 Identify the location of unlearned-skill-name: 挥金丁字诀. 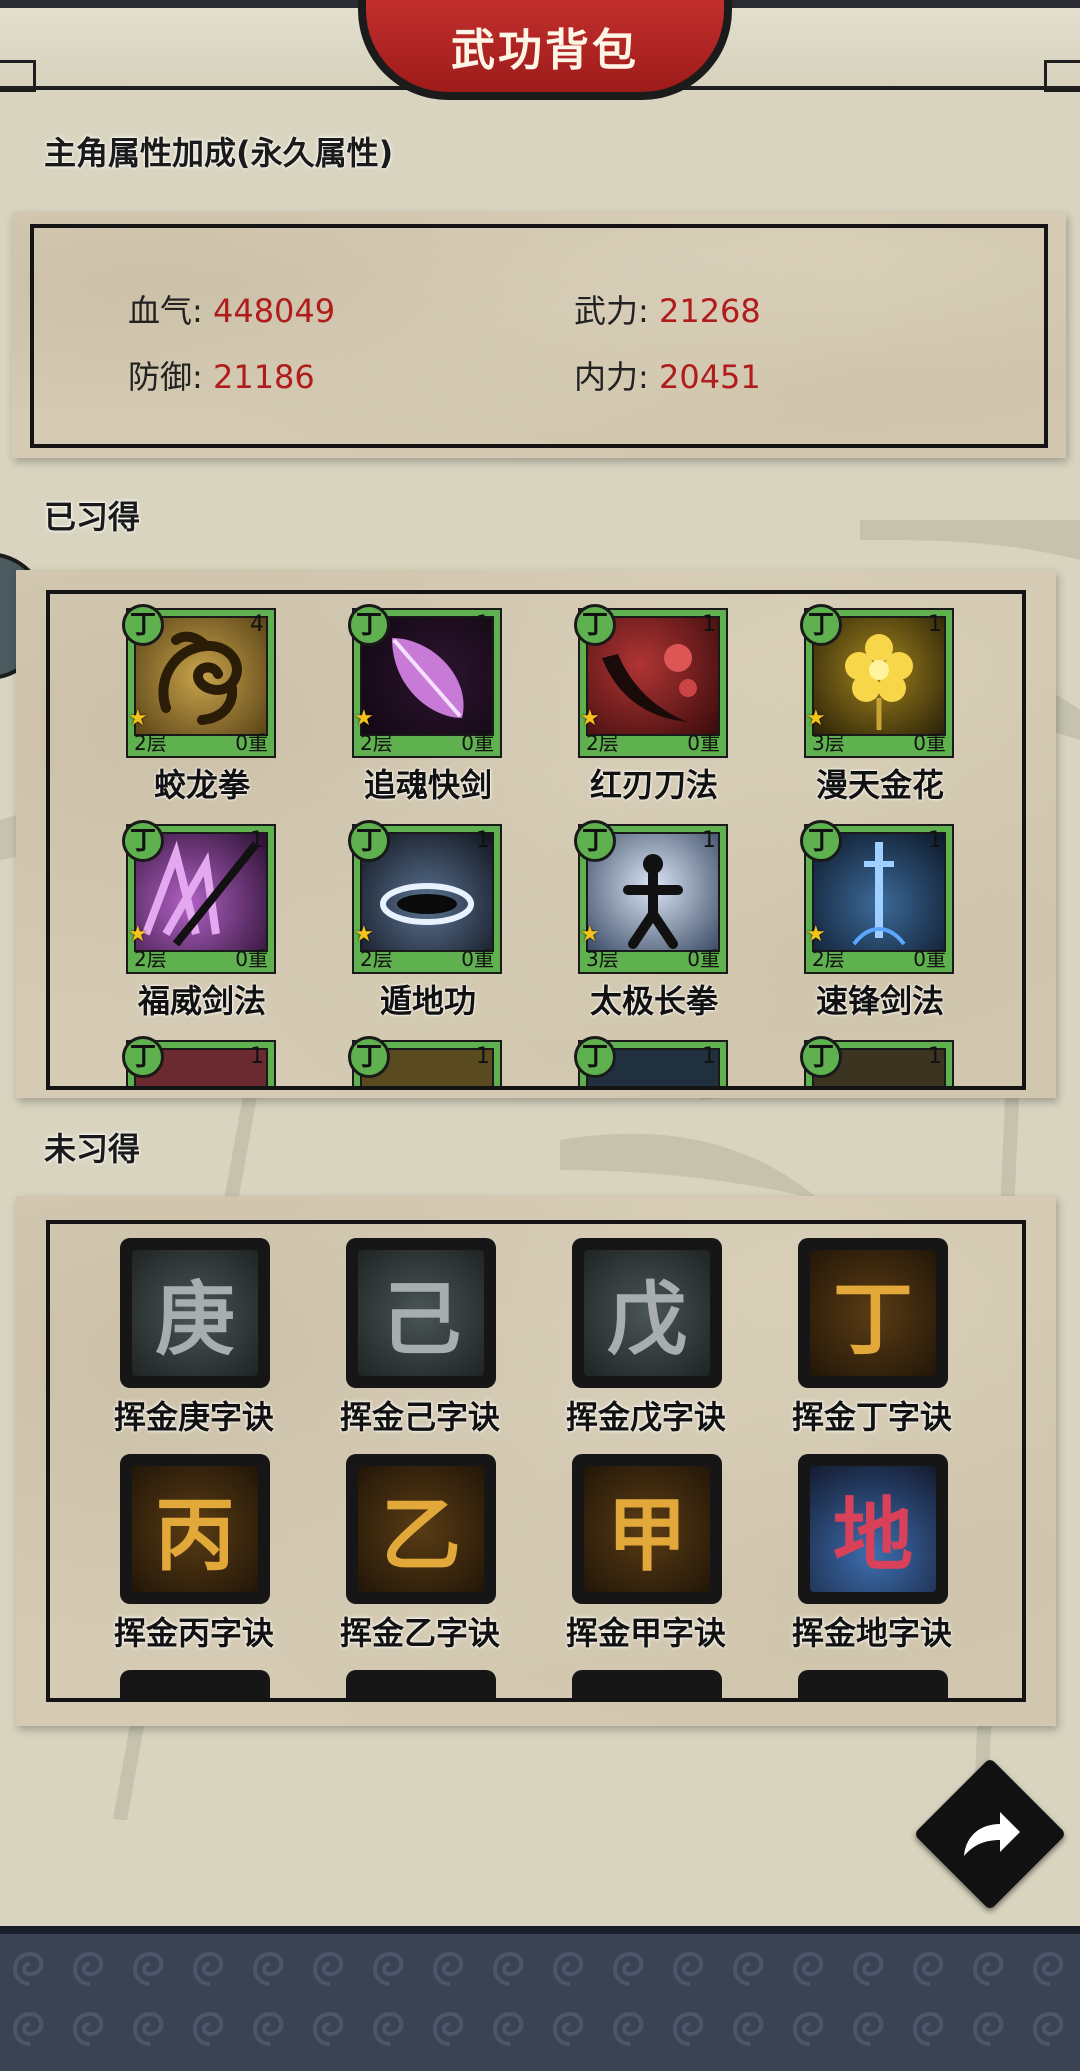
(871, 1417).